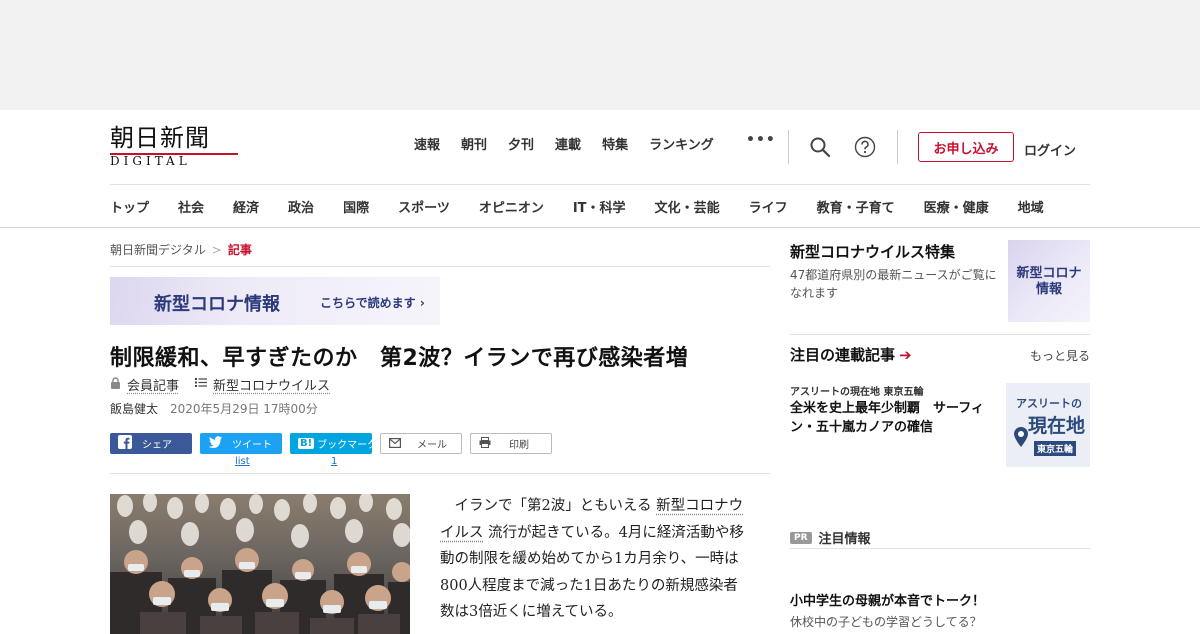 The height and width of the screenshot is (634, 1200). I want to click on login-link: ログイン, so click(1050, 149).